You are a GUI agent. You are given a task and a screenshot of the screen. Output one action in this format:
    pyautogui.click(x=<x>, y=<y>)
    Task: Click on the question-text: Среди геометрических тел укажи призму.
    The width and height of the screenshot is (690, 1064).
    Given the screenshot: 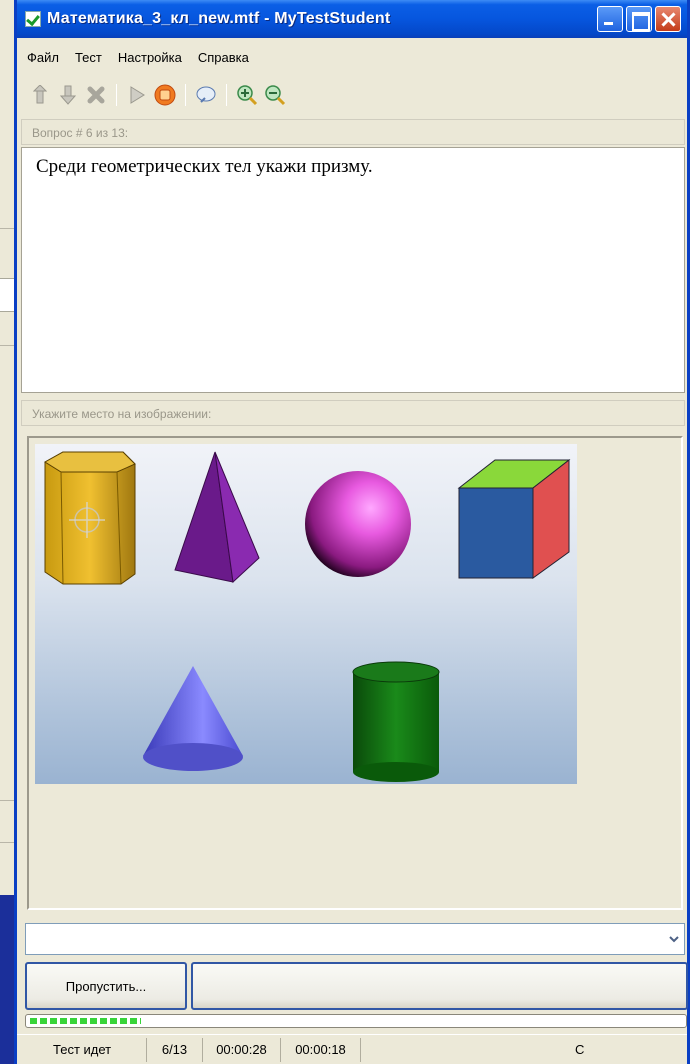 What is the action you would take?
    pyautogui.click(x=204, y=166)
    